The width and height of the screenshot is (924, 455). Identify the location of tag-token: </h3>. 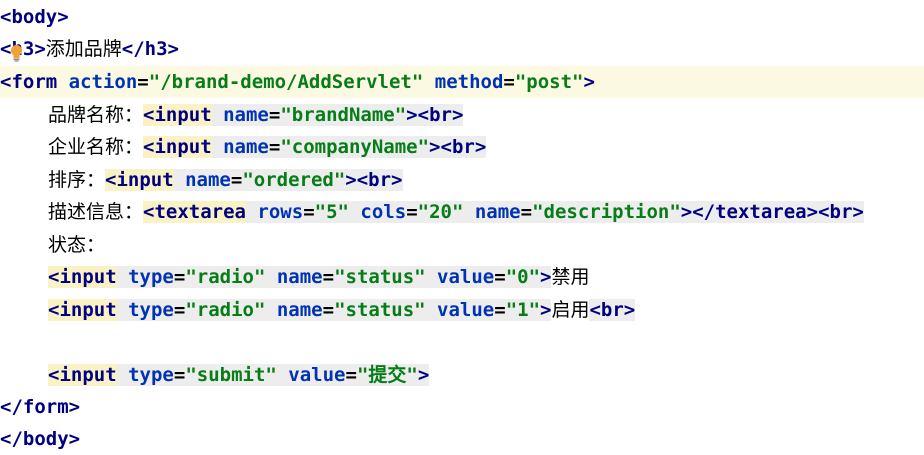
(150, 49).